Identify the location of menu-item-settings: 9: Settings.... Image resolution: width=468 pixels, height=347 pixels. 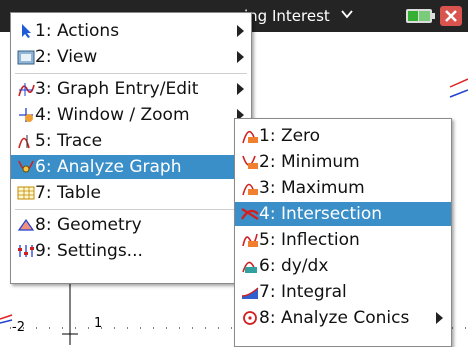
(131, 251).